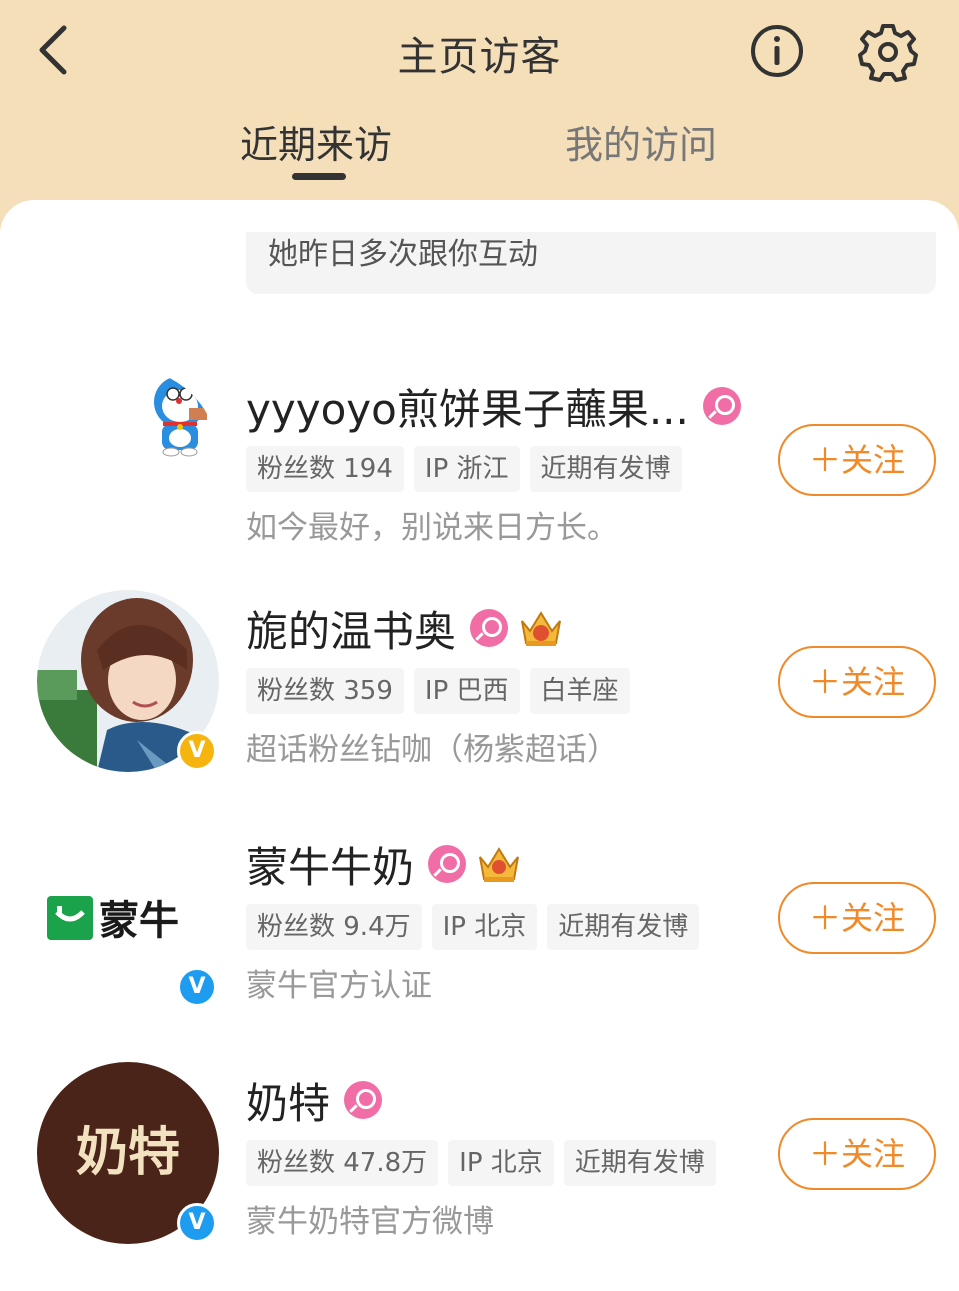 This screenshot has width=959, height=1291. What do you see at coordinates (479, 57) in the screenshot?
I see `page-title: 主页访客` at bounding box center [479, 57].